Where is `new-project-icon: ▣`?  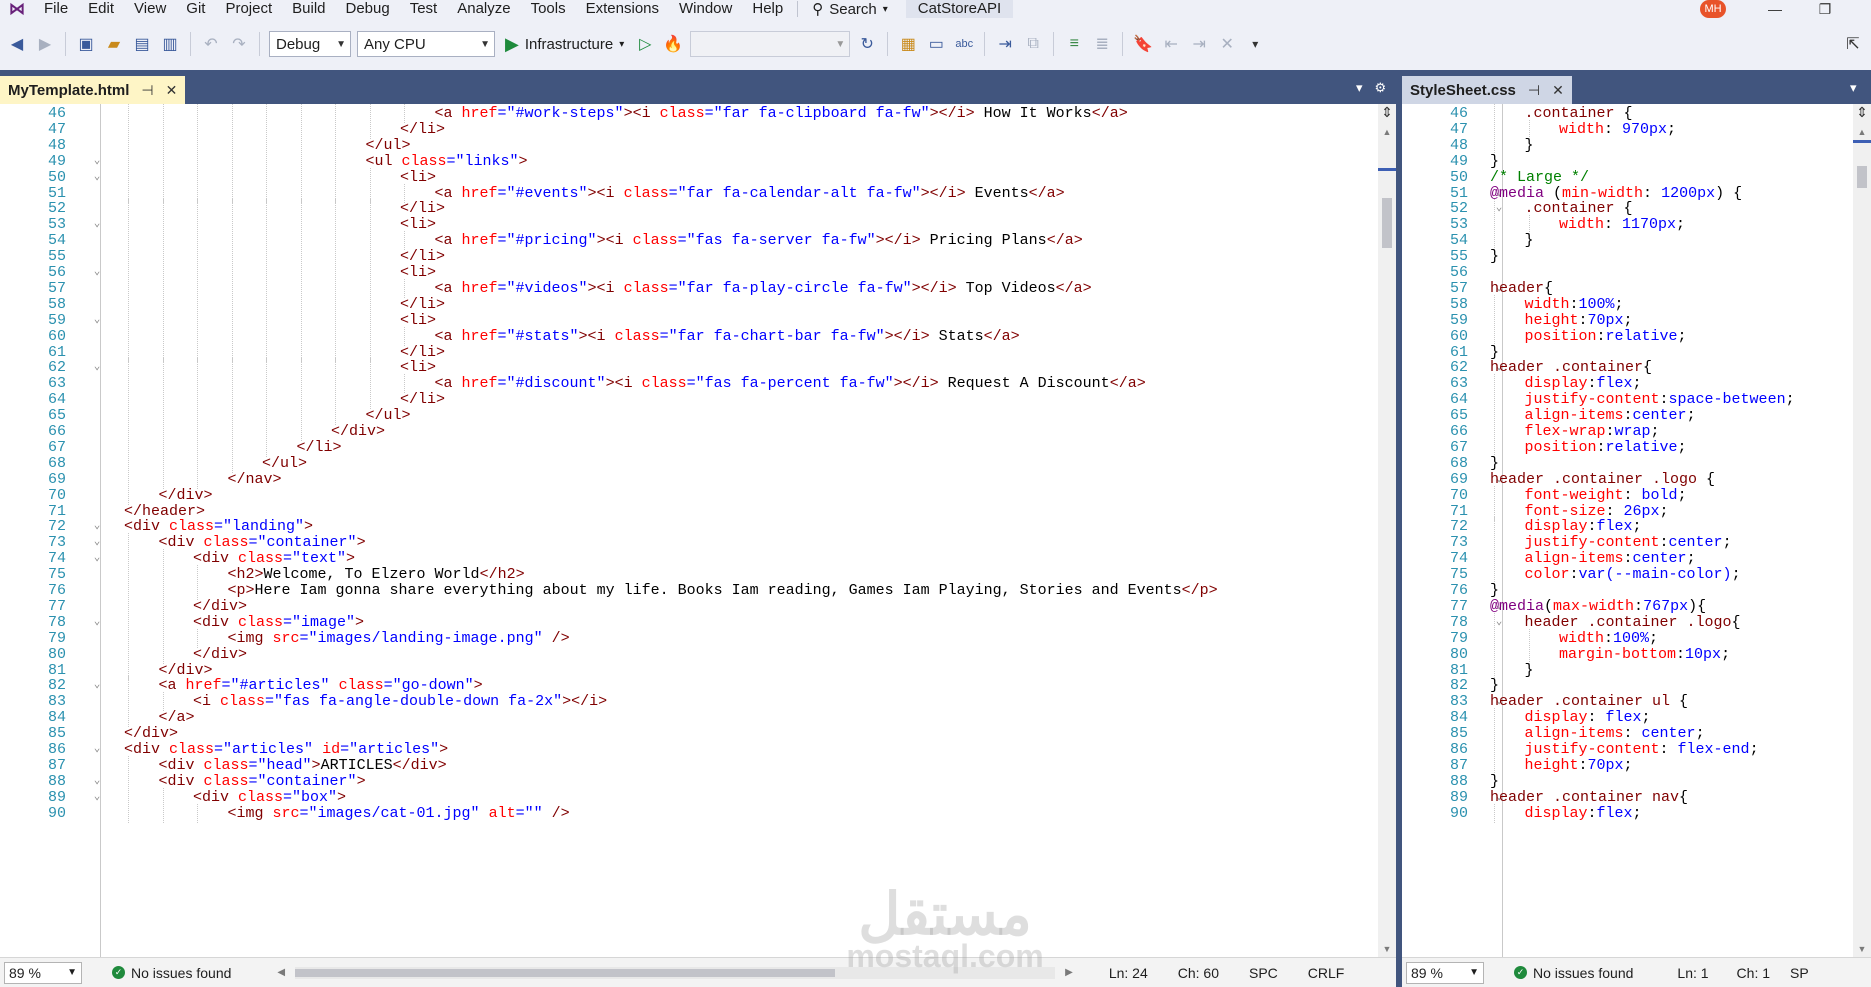
new-project-icon: ▣ is located at coordinates (86, 44).